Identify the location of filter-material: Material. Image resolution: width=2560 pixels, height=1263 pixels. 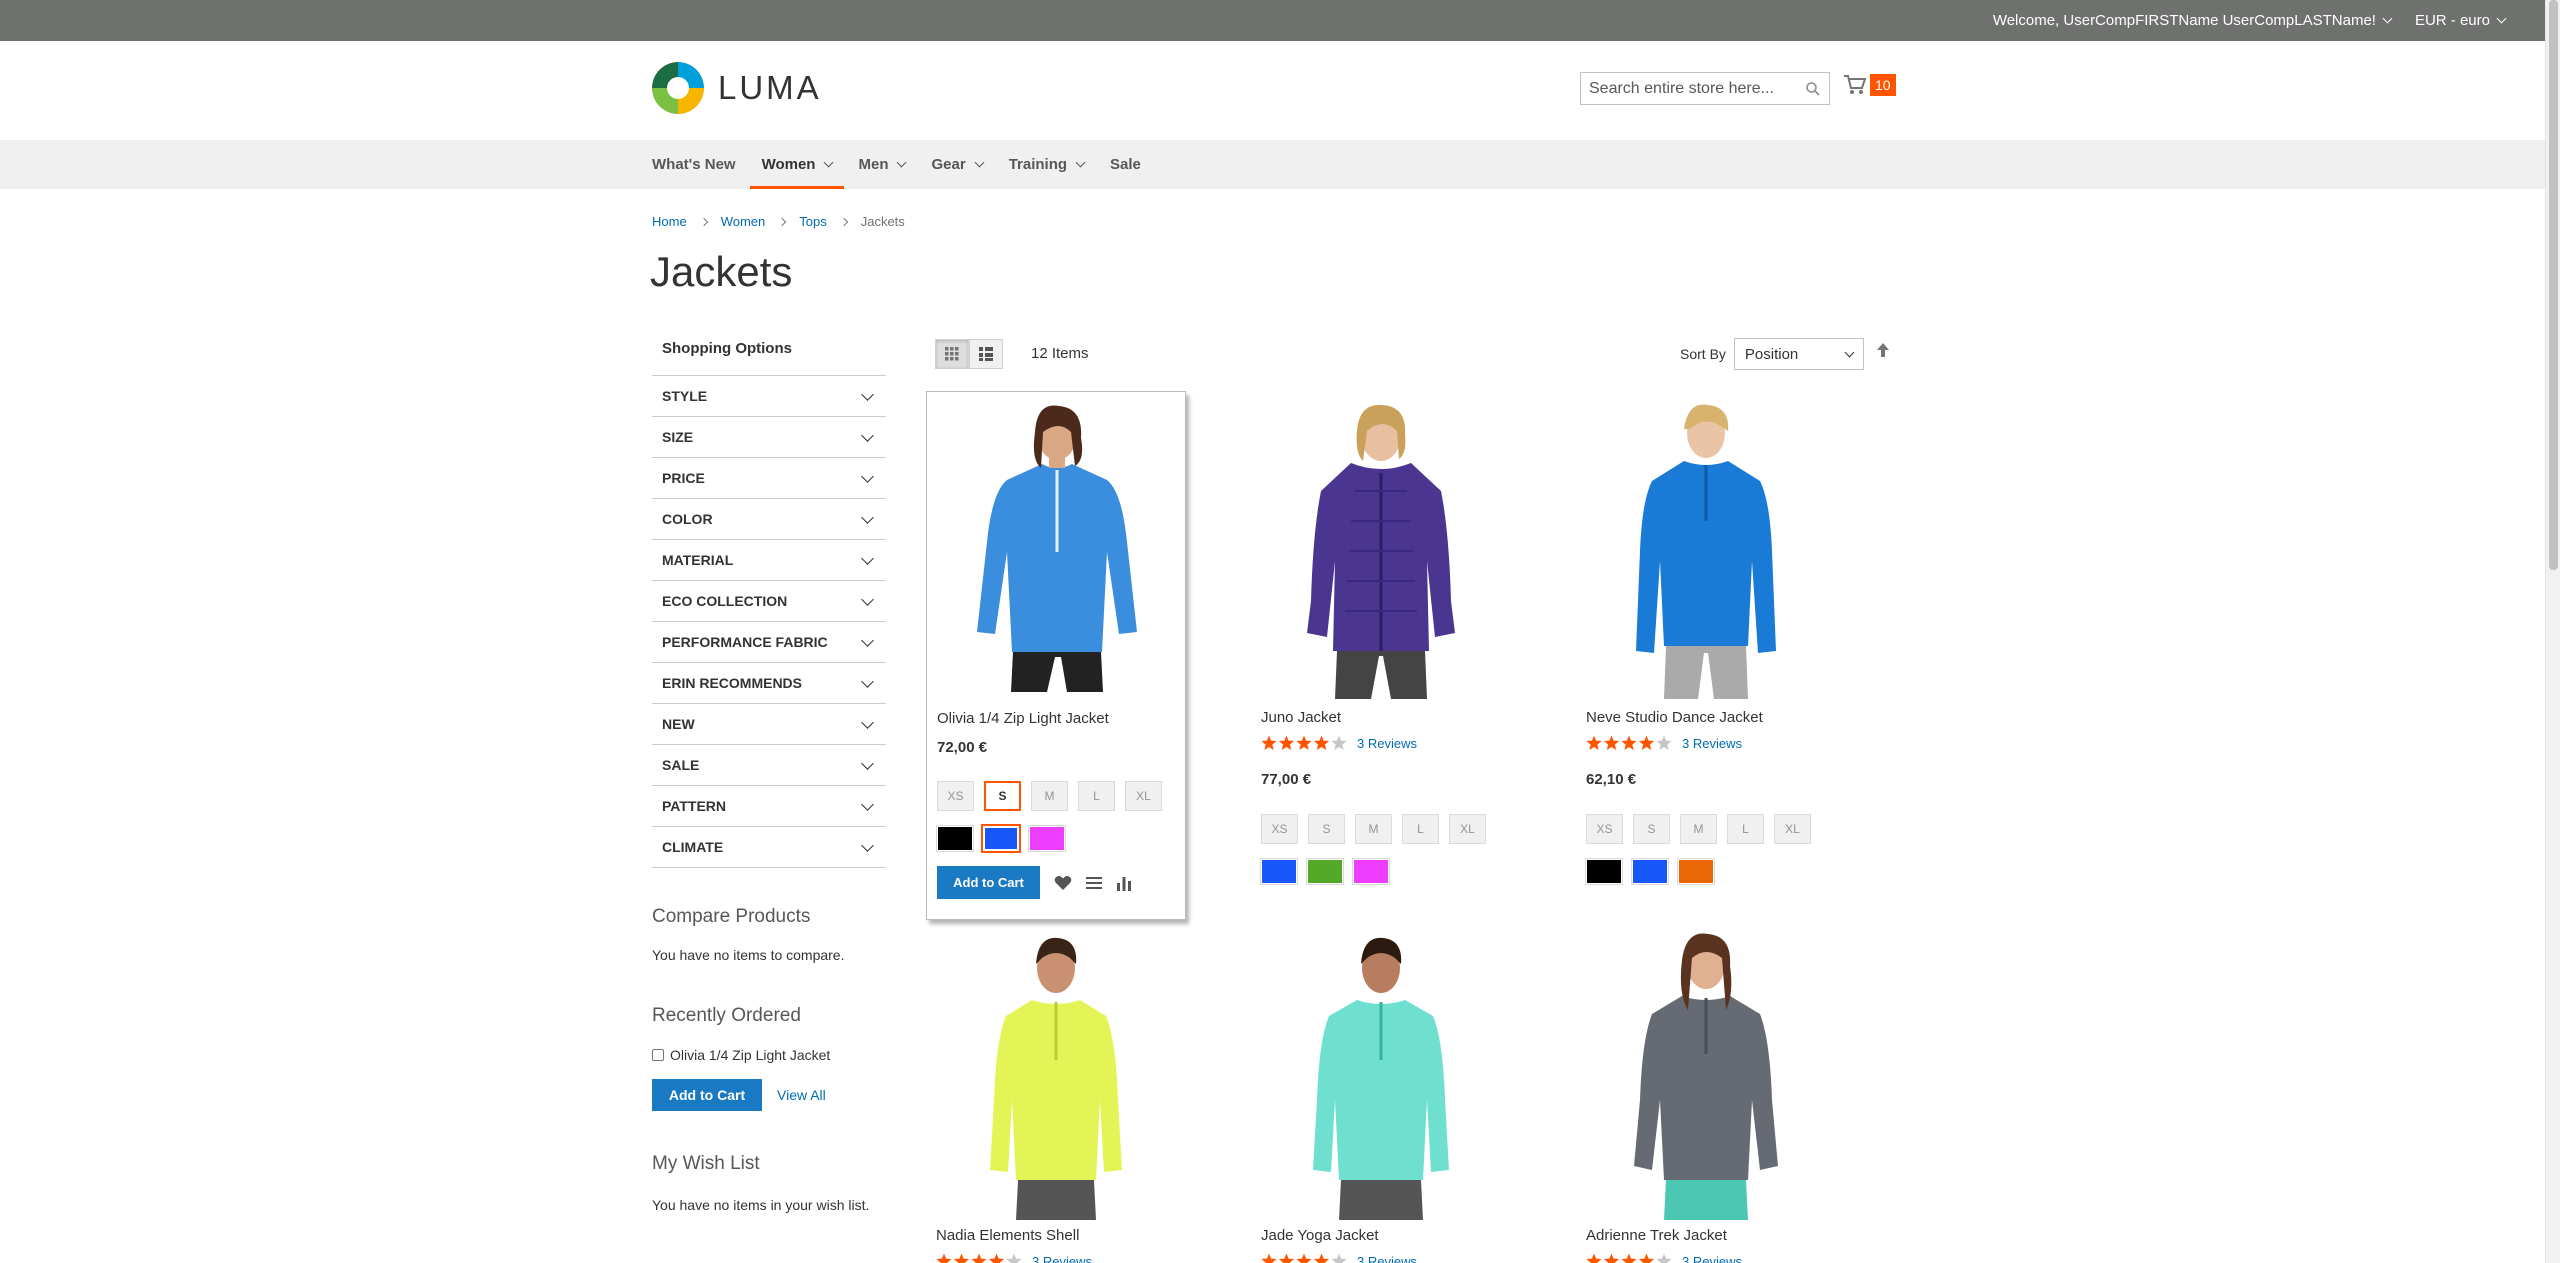
(769, 560).